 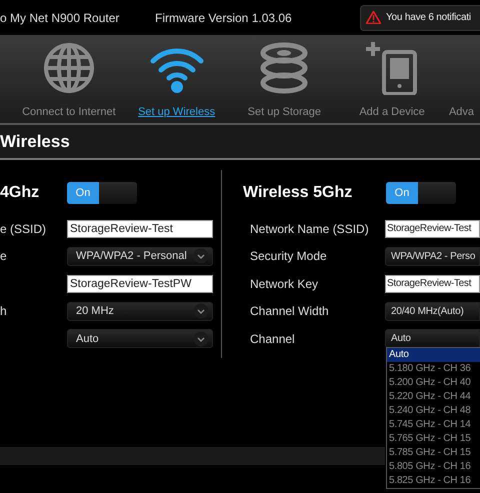 What do you see at coordinates (289, 311) in the screenshot?
I see `field-label: Channel Width` at bounding box center [289, 311].